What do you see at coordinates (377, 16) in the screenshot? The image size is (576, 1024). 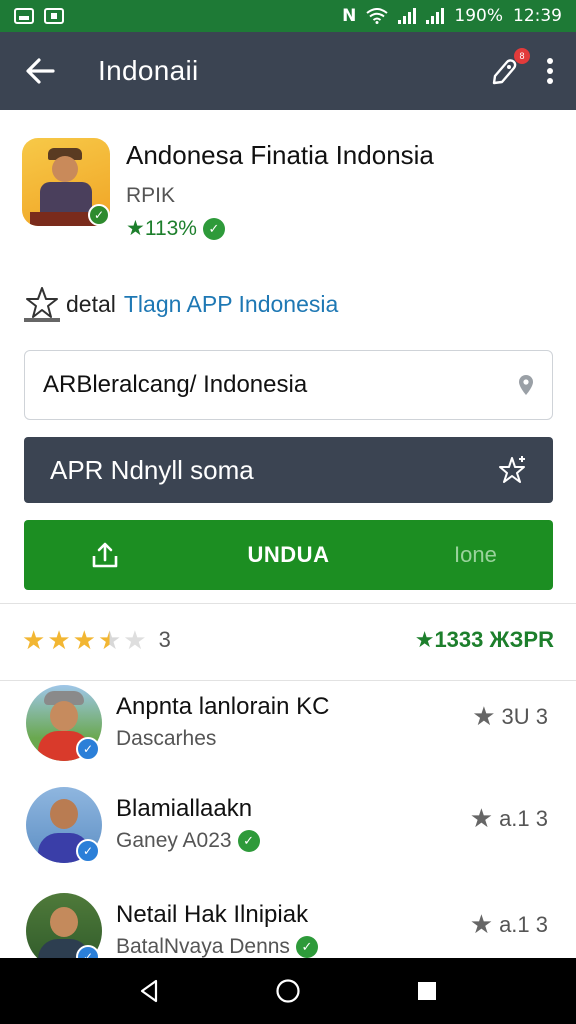 I see `wifi-icon` at bounding box center [377, 16].